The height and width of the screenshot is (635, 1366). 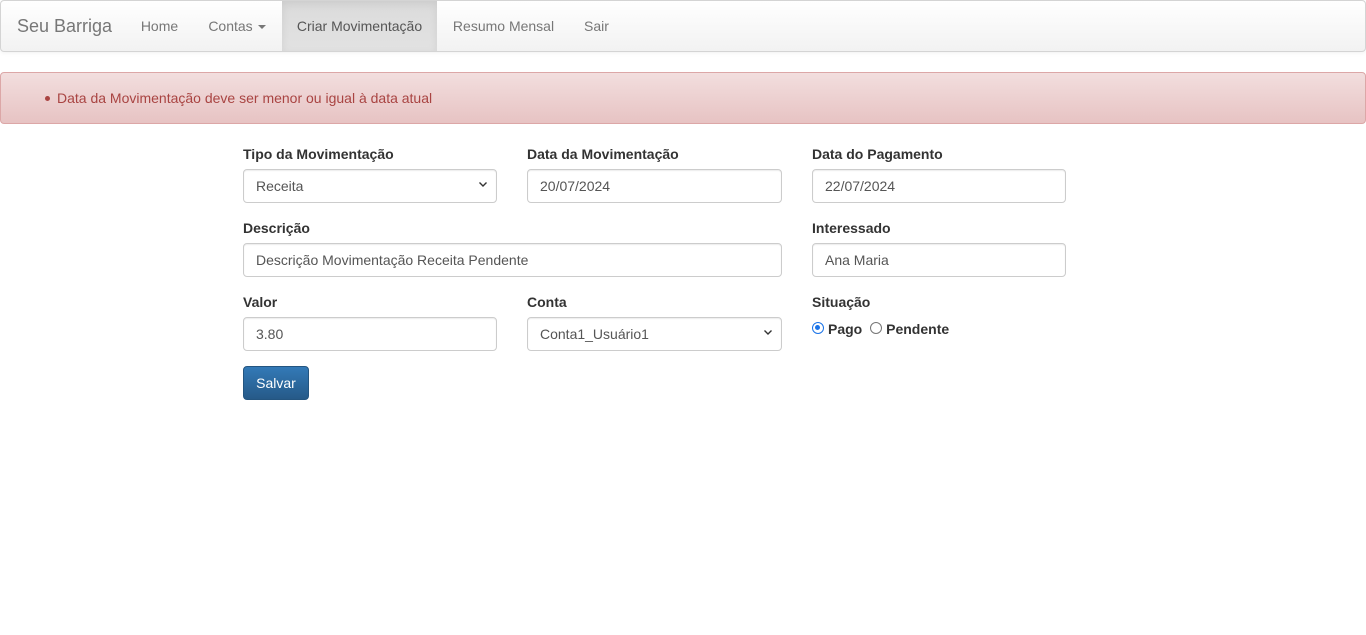 What do you see at coordinates (917, 329) in the screenshot?
I see `radio-pendente-label: Pendente` at bounding box center [917, 329].